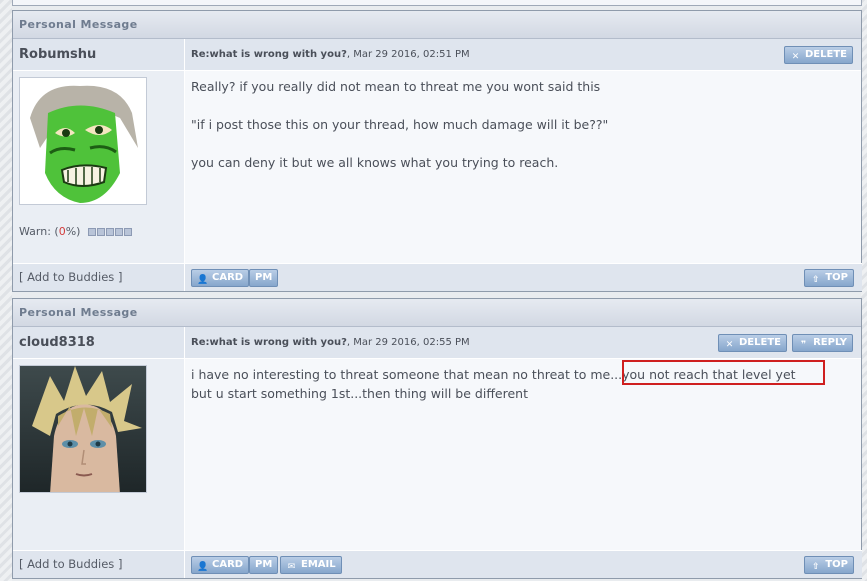 The height and width of the screenshot is (581, 867). Describe the element at coordinates (98, 343) in the screenshot. I see `author-name: cloud8318` at that location.